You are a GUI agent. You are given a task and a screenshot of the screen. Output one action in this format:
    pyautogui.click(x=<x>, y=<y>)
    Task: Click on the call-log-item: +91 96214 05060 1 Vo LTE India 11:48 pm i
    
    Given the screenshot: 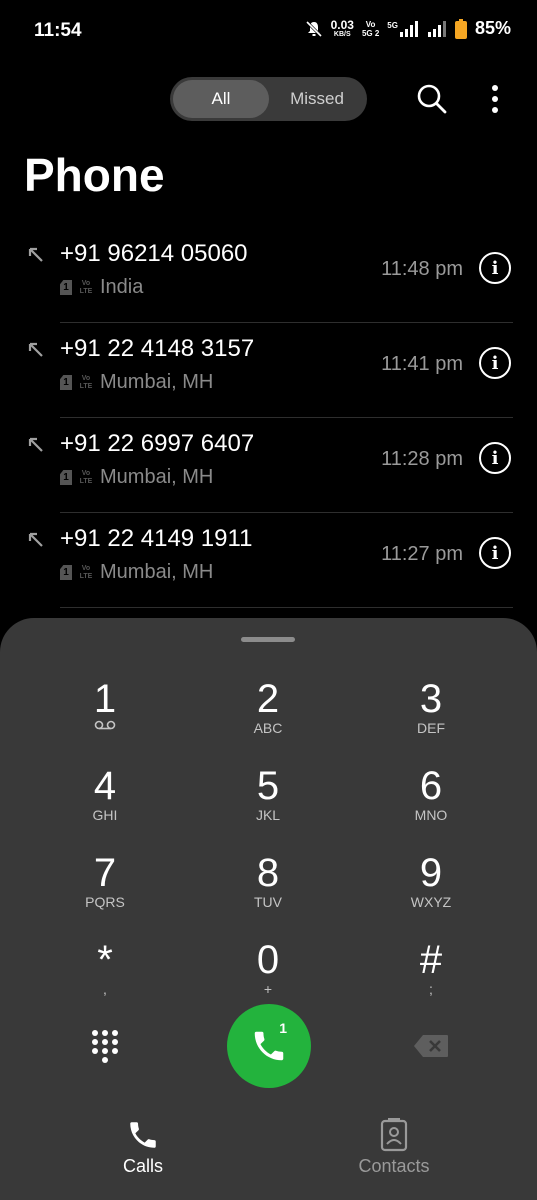 What is the action you would take?
    pyautogui.click(x=268, y=275)
    